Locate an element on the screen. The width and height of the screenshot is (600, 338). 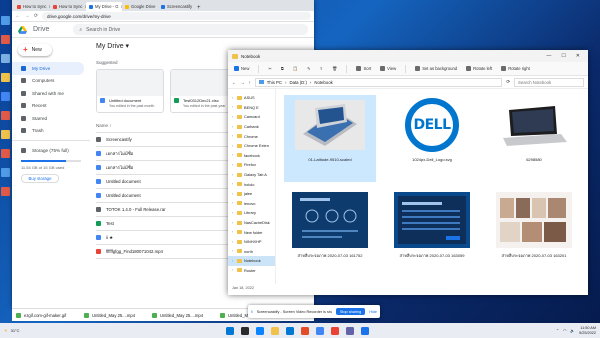
cut-icon: ✂ is located at coordinates (270, 68).